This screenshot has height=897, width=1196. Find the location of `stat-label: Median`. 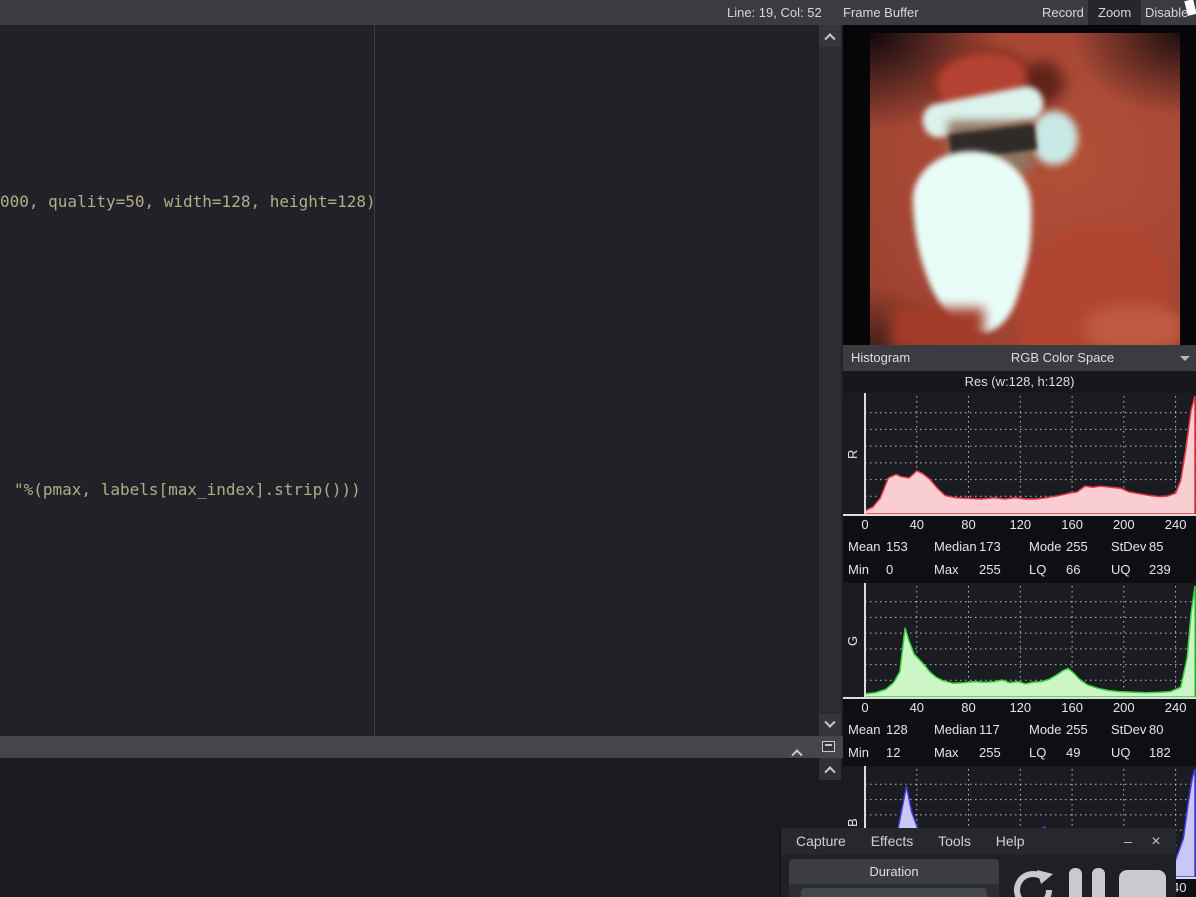

stat-label: Median is located at coordinates (955, 546).